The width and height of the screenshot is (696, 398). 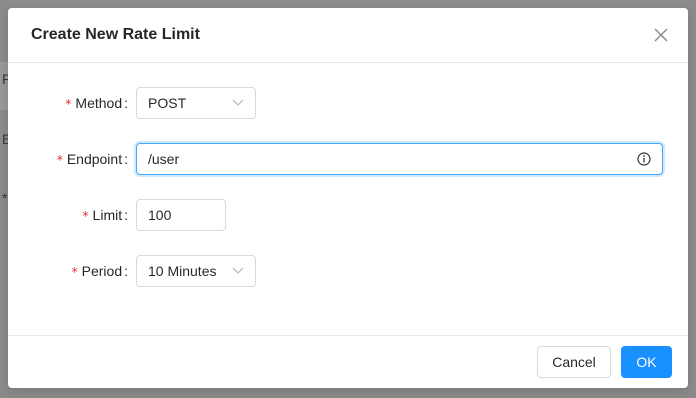 I want to click on close-button, so click(x=661, y=35).